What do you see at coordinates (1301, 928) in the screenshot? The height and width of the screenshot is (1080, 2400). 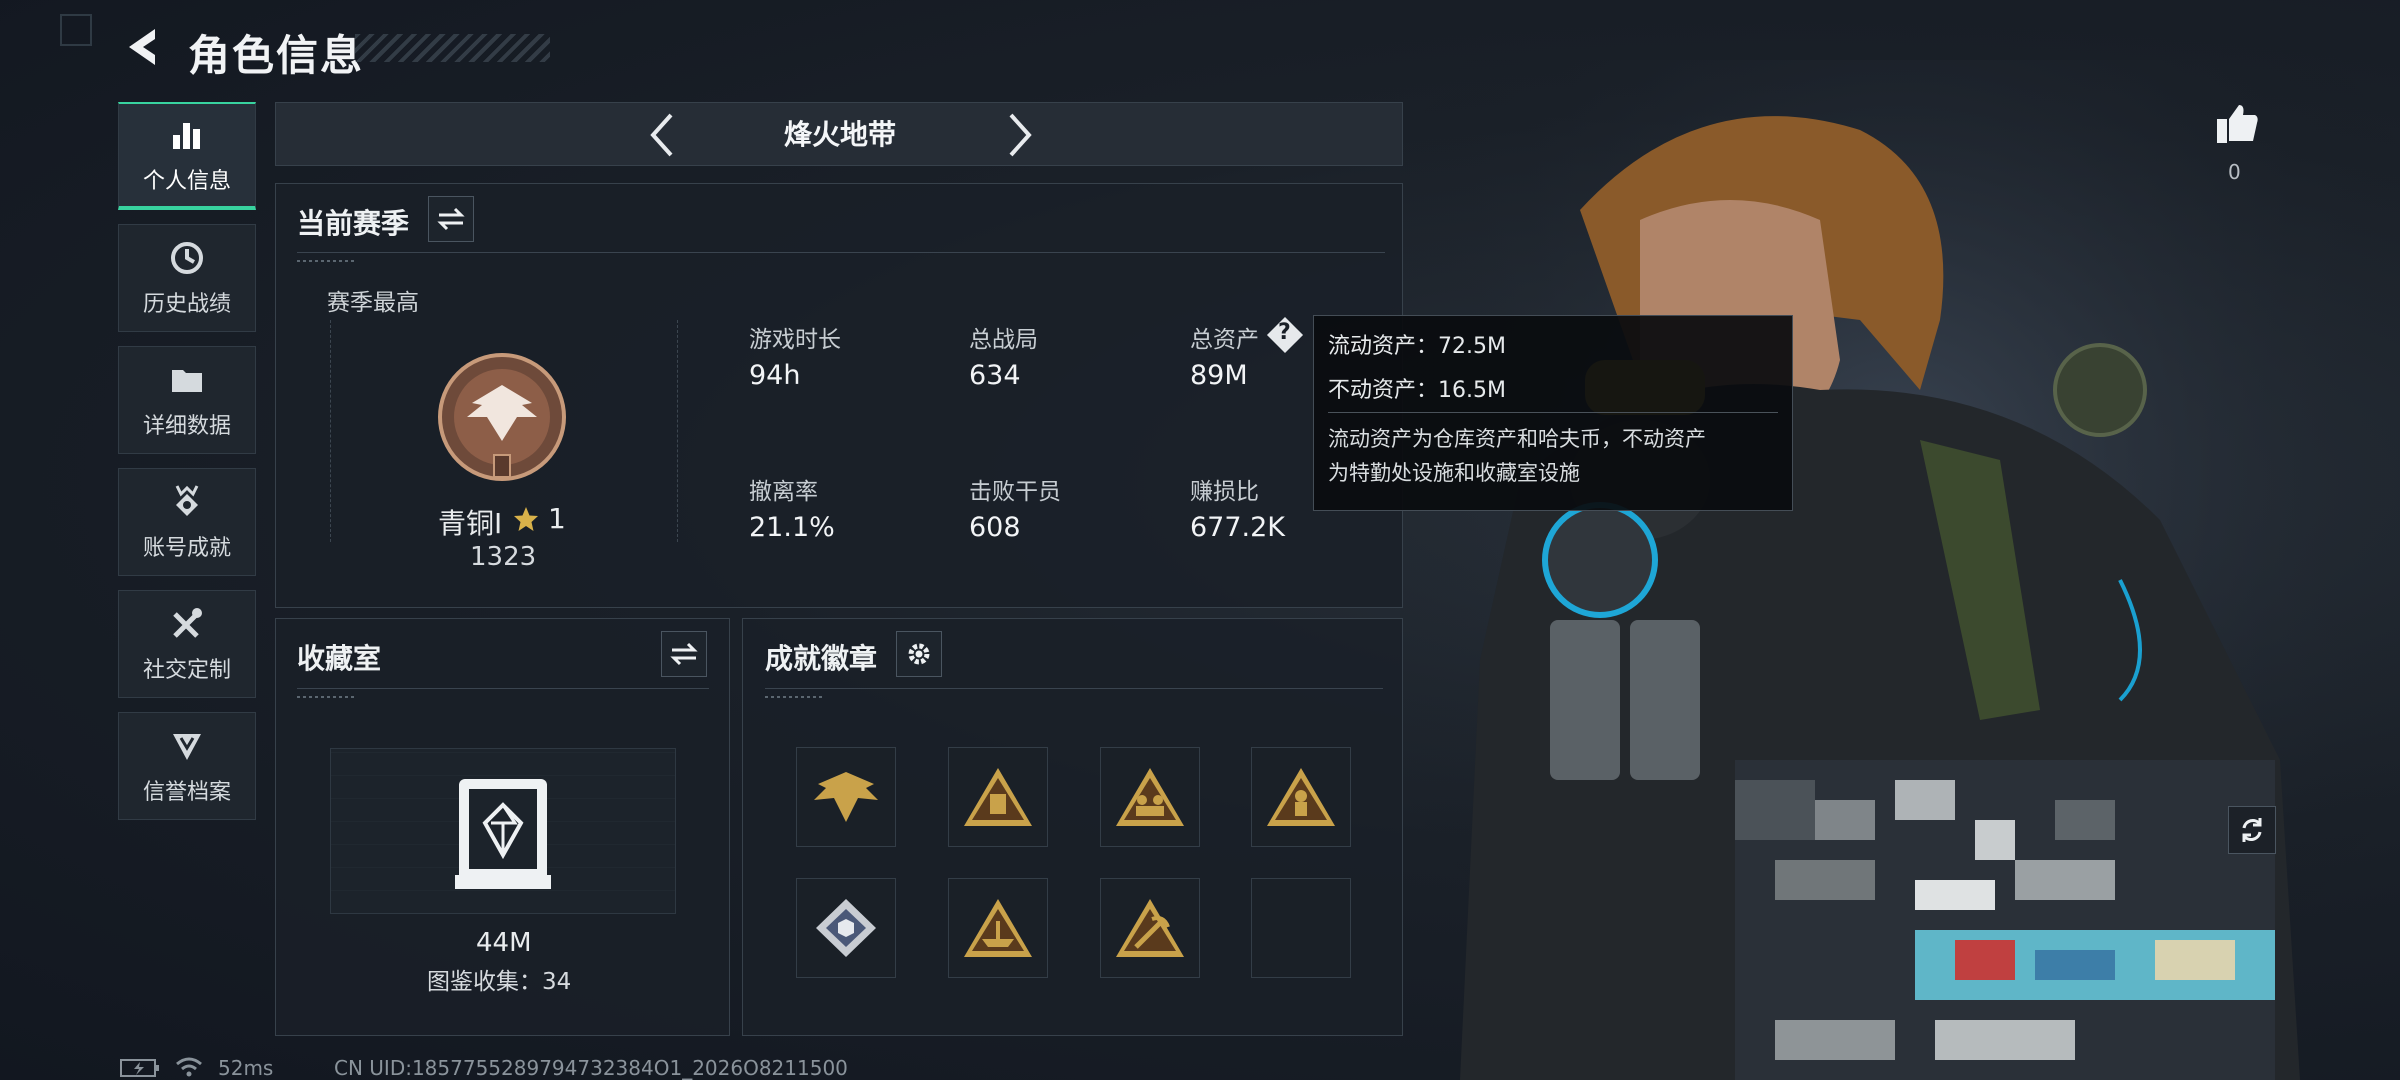 I see `badge-empty-slot` at bounding box center [1301, 928].